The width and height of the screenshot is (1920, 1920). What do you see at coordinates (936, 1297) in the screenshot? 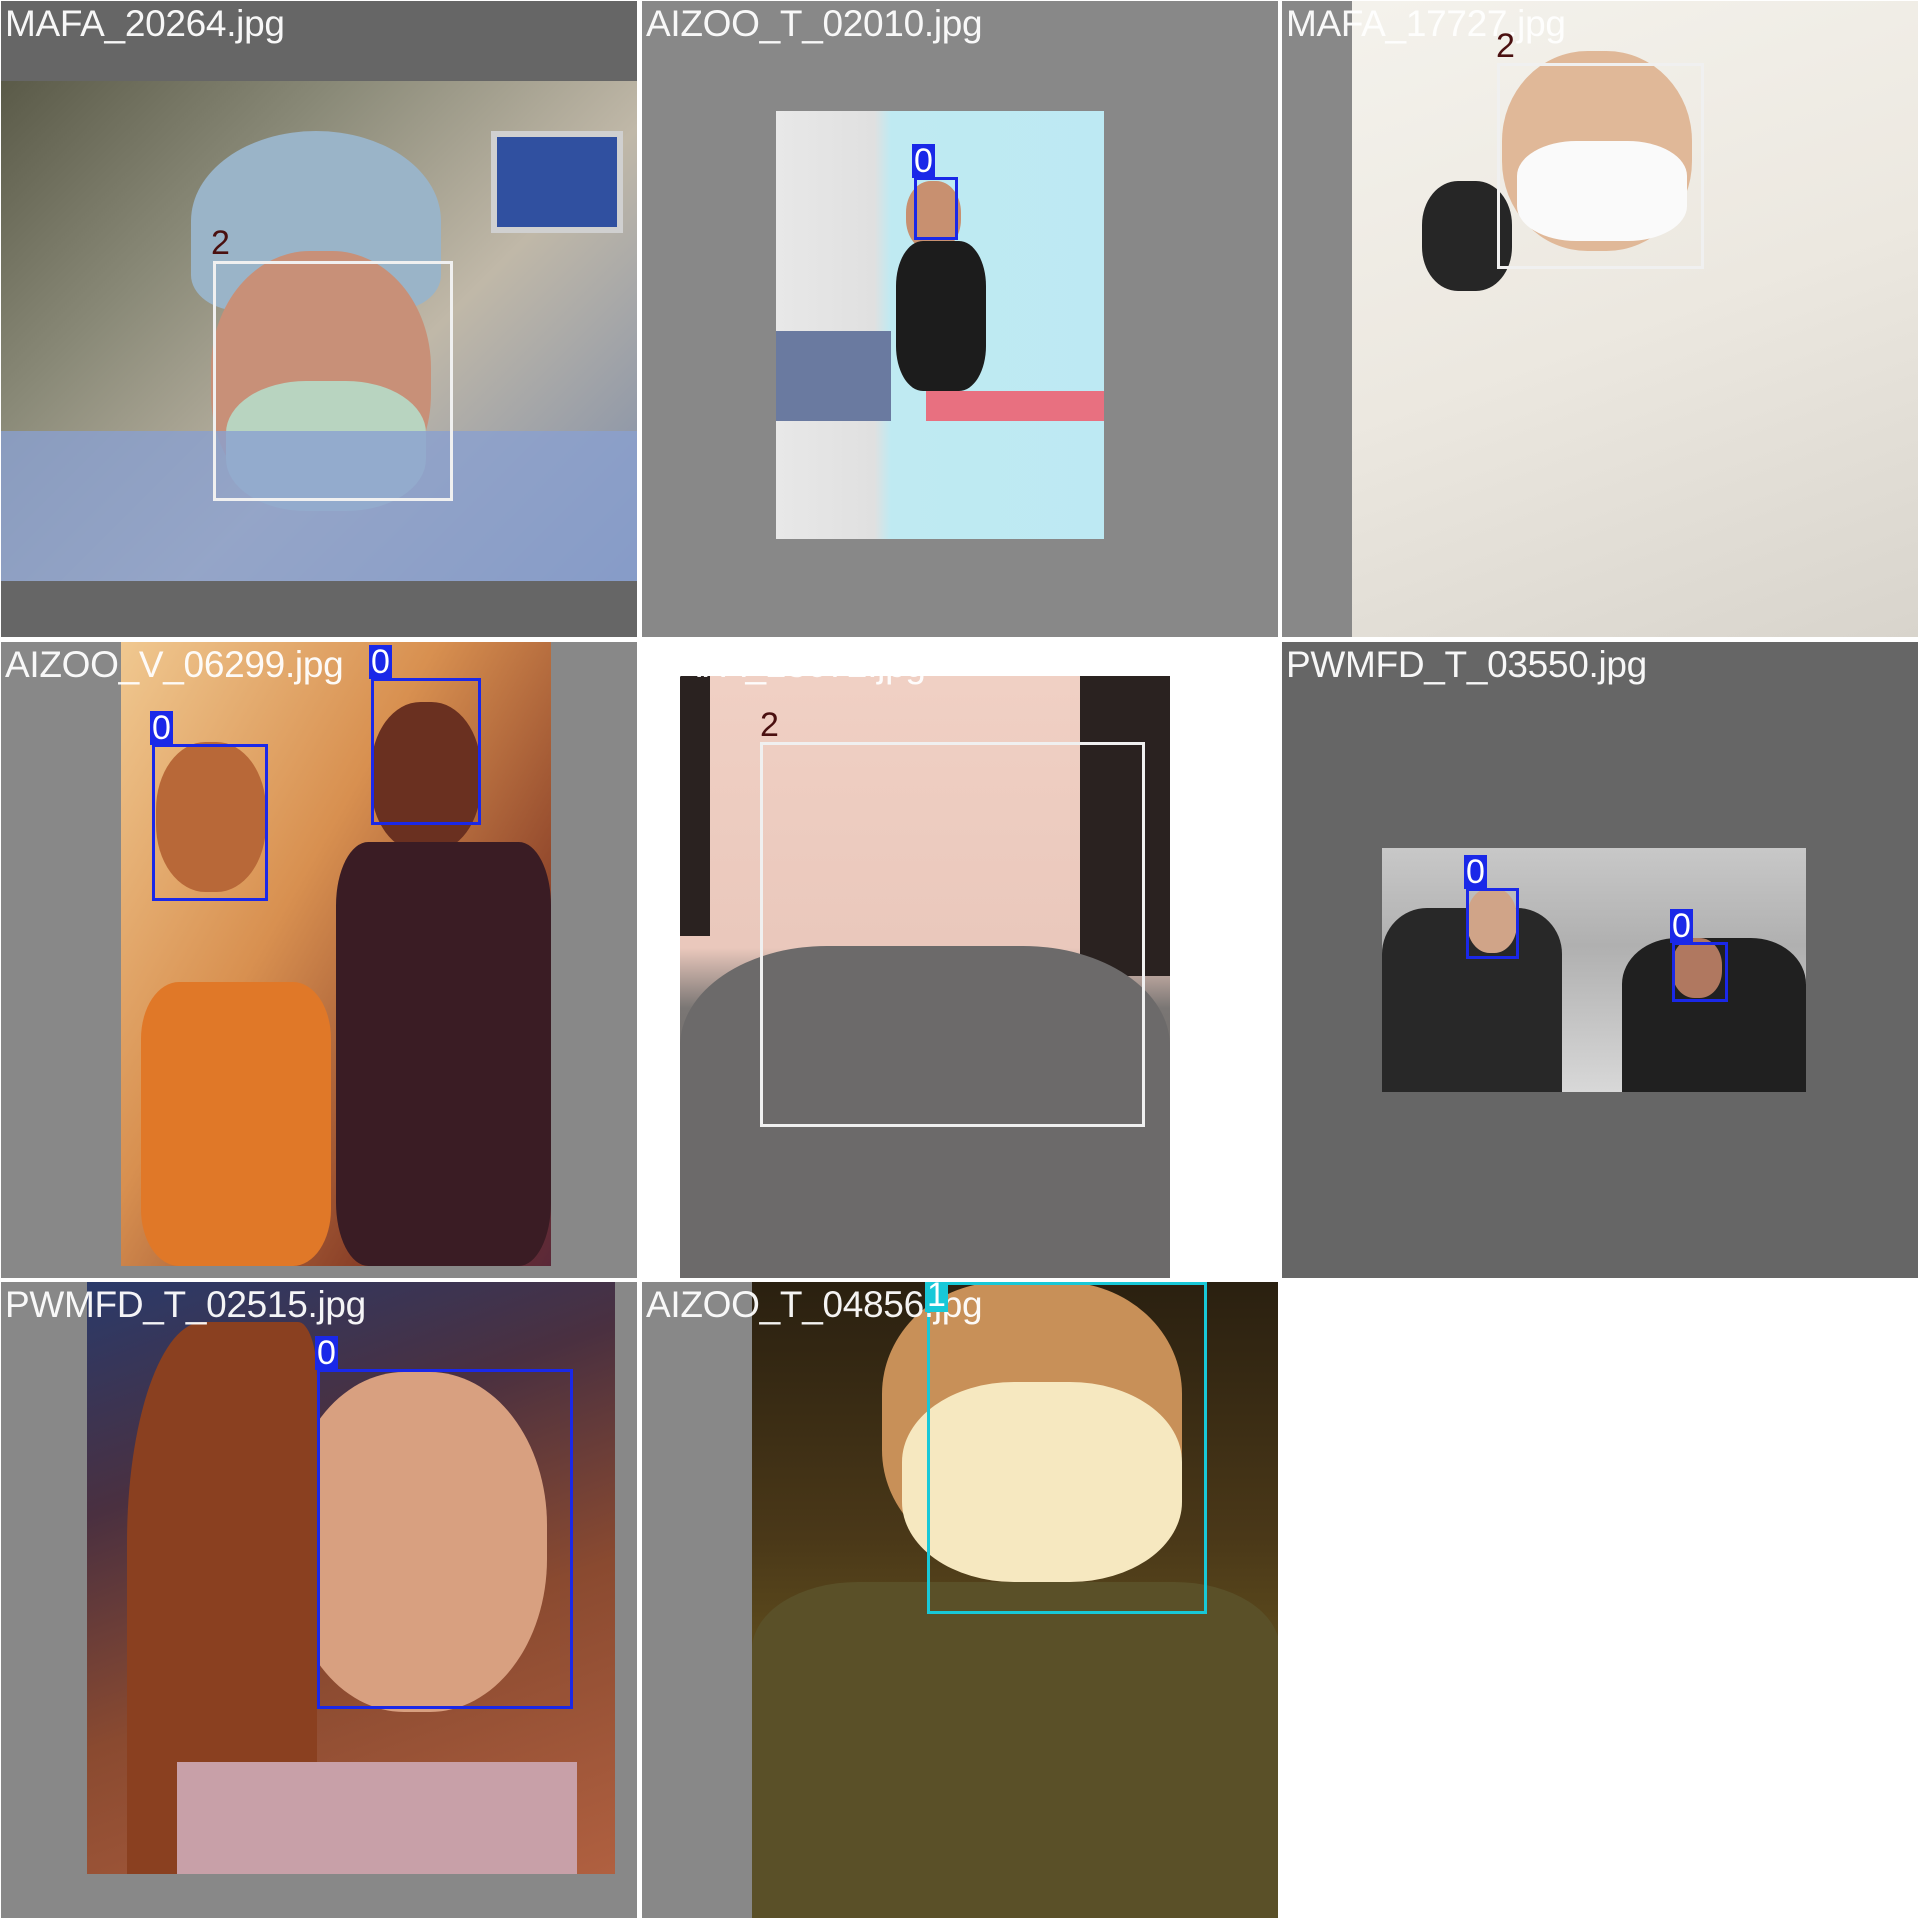
I see `bbox-label: 1` at bounding box center [936, 1297].